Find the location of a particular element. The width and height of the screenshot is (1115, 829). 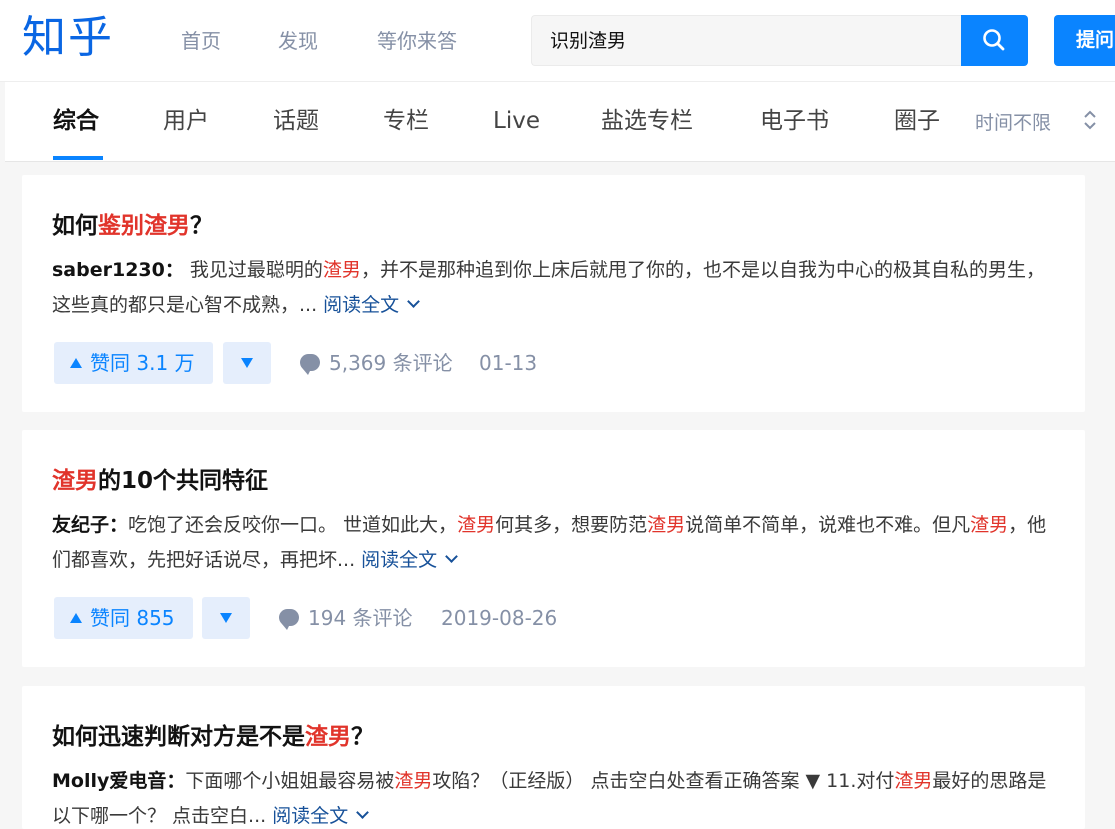

time-filter-select: 时间不限 is located at coordinates (1013, 123).